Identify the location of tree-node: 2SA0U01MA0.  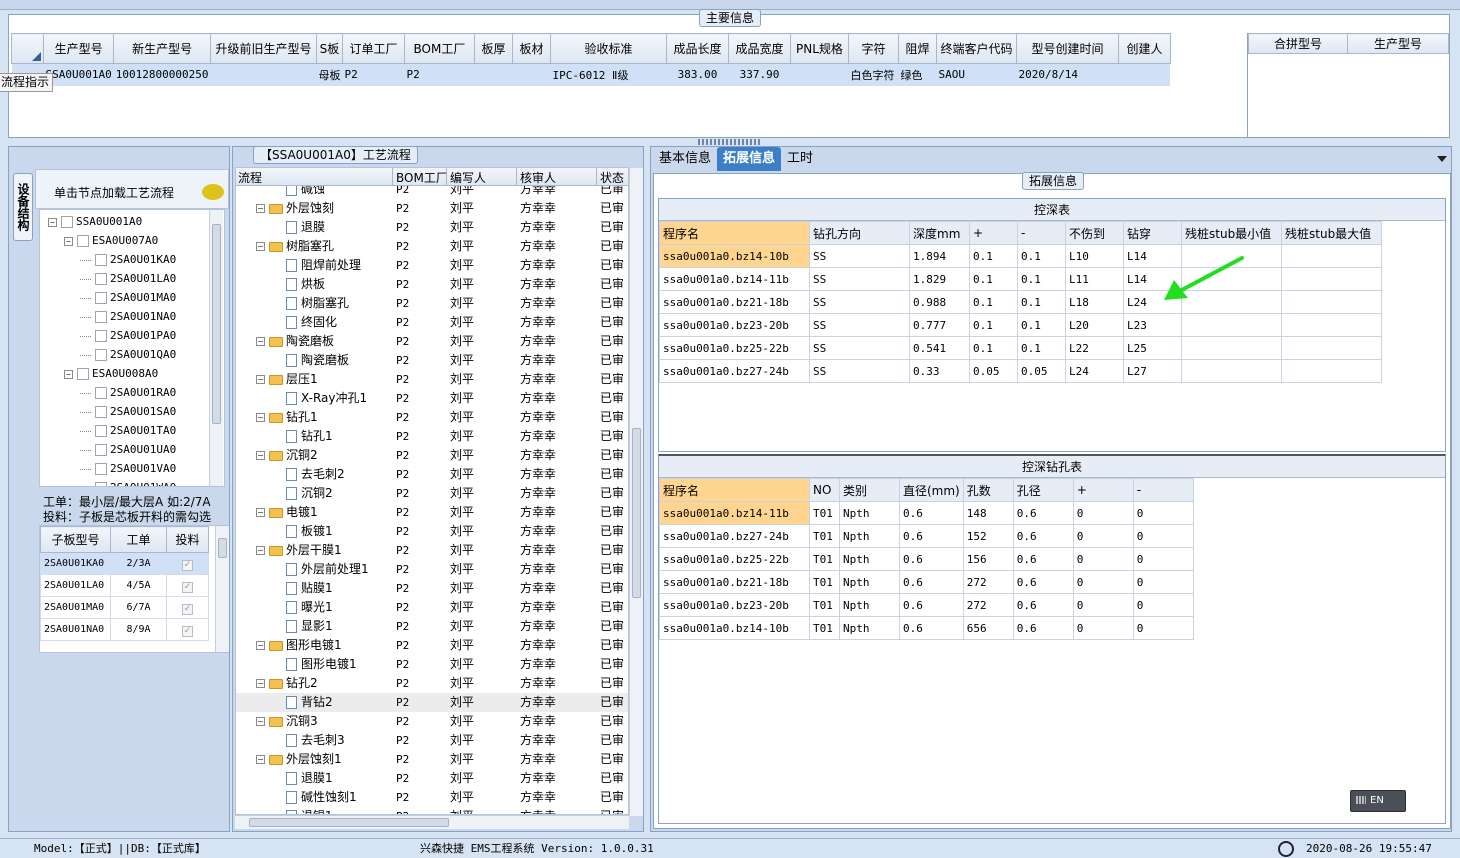
(128, 297).